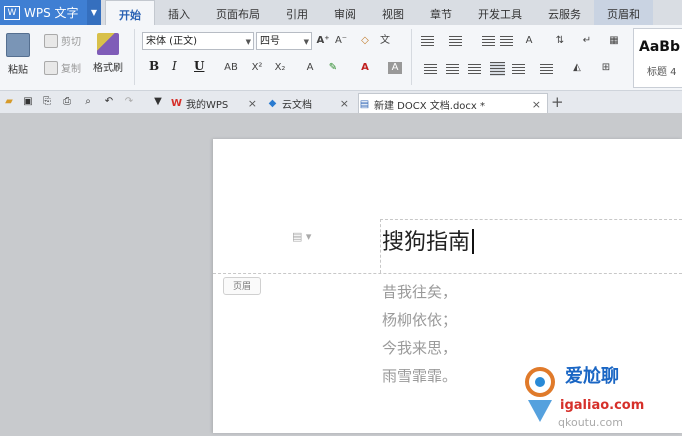 This screenshot has height=436, width=682. Describe the element at coordinates (419, 334) in the screenshot. I see `body-text: 昔我往矣， 杨柳依依； 今我来思， 雨雪霏霏。` at that location.